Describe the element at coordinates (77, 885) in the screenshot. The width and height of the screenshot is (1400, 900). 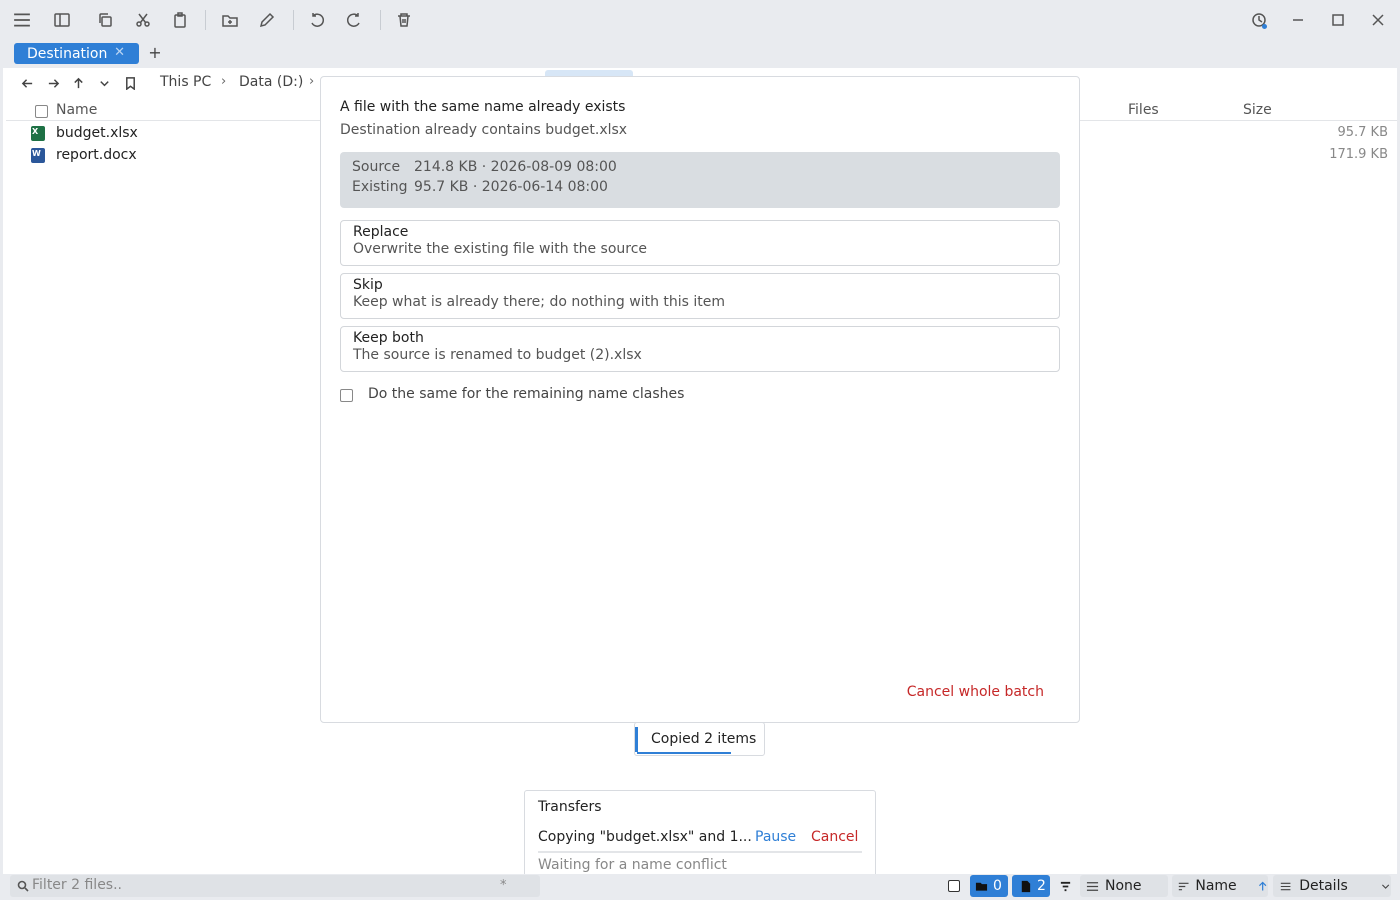
I see `filter-placeholder: Filter 2 files..` at that location.